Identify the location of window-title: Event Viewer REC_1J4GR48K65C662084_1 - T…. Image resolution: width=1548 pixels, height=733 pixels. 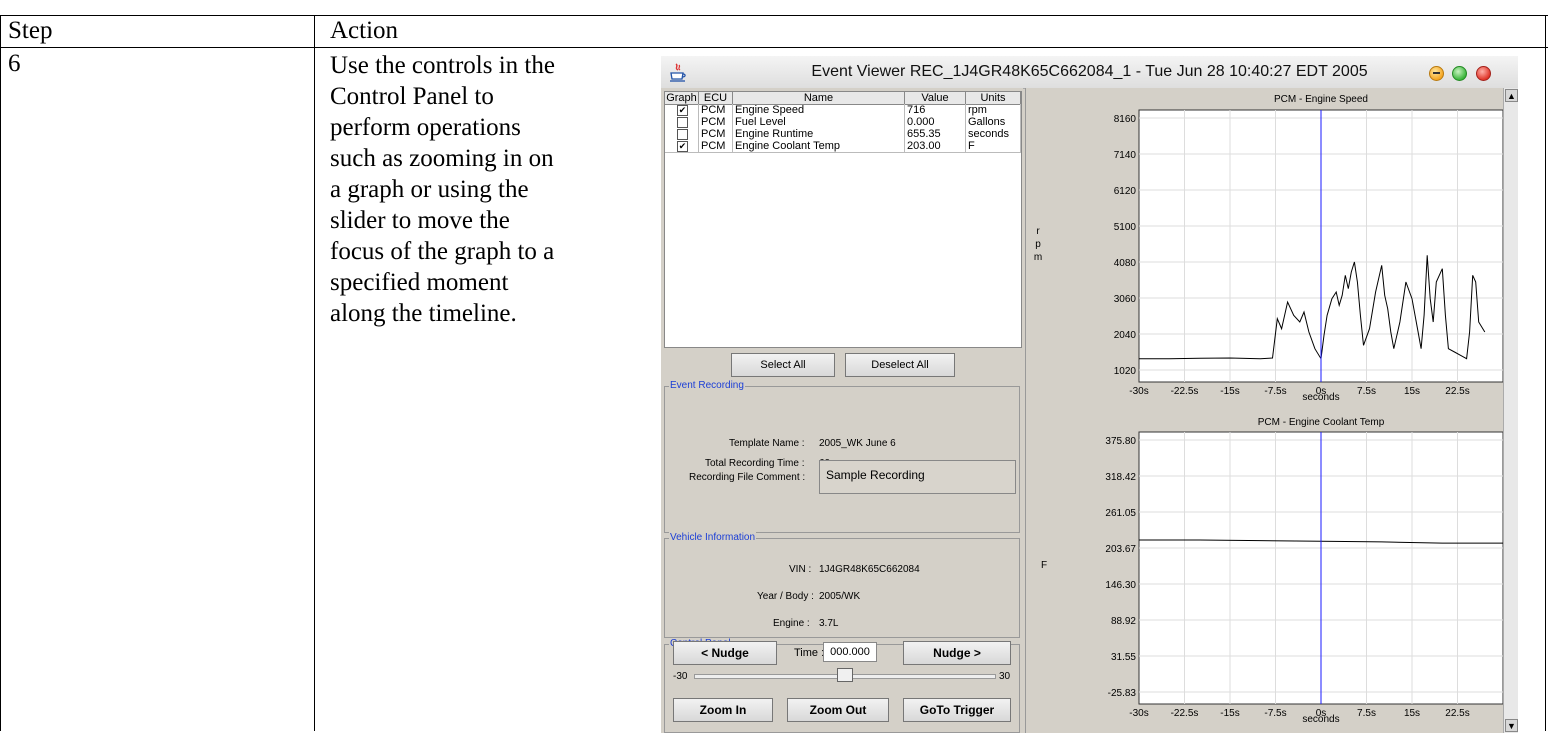
(1089, 71).